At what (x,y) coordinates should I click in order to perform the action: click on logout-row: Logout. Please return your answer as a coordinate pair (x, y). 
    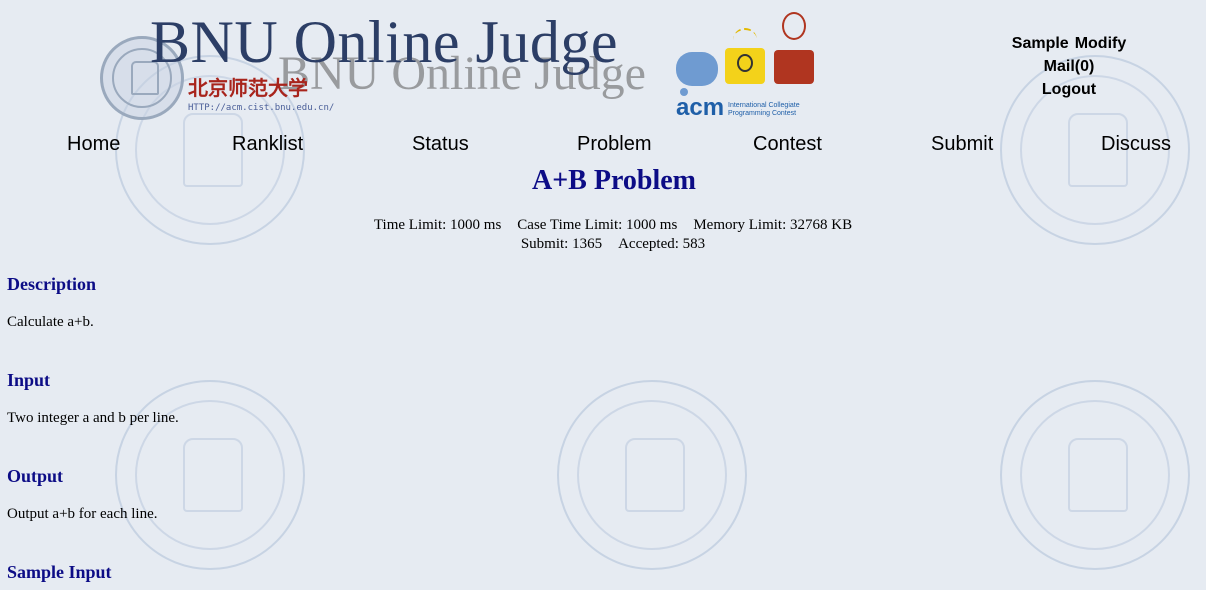
    Looking at the image, I should click on (1069, 89).